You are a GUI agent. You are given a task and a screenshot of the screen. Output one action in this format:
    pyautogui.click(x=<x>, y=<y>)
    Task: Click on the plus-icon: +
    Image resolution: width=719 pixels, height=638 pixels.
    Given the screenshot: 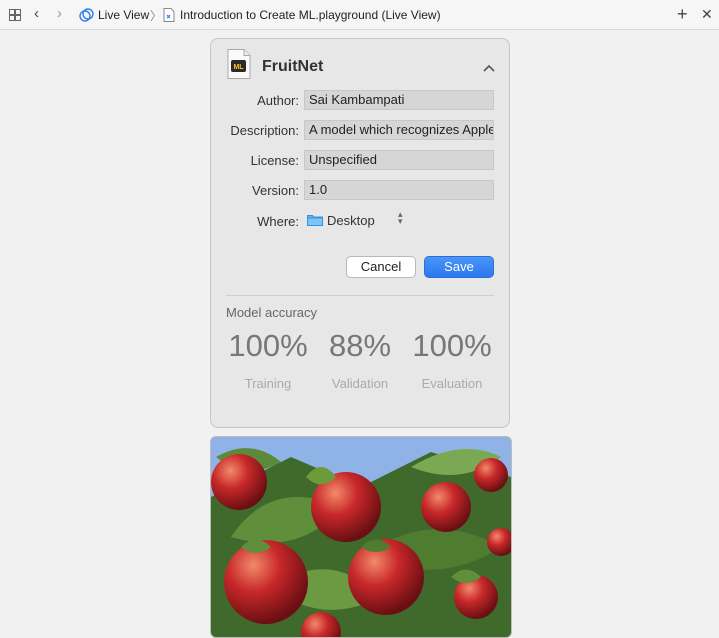 What is the action you would take?
    pyautogui.click(x=682, y=14)
    